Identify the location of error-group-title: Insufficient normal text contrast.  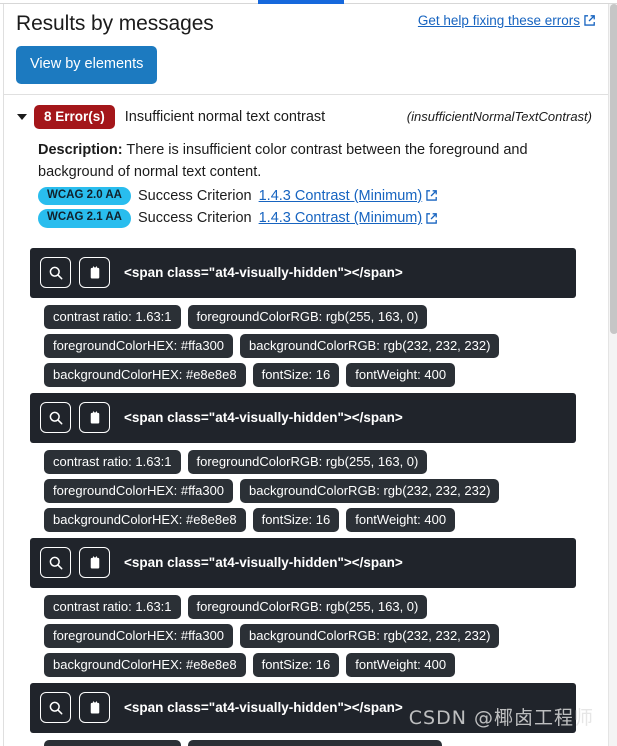
(225, 116).